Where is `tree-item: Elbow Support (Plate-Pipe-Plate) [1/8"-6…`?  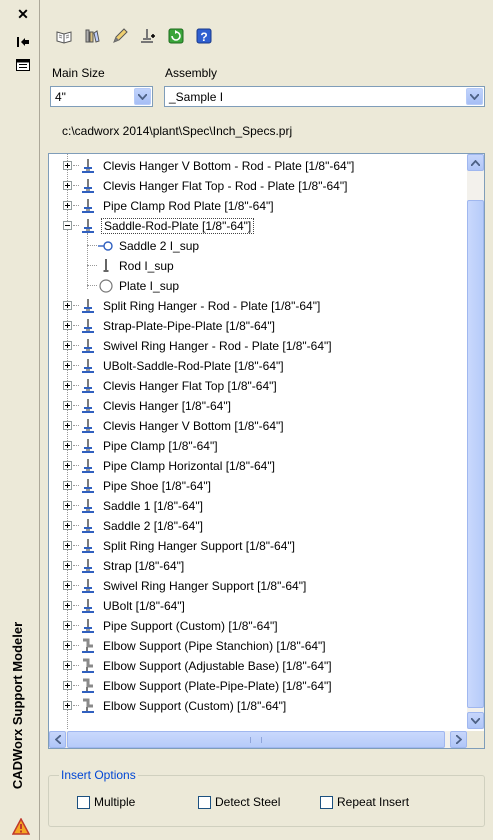
tree-item: Elbow Support (Plate-Pipe-Plate) [1/8"-6… is located at coordinates (258, 686).